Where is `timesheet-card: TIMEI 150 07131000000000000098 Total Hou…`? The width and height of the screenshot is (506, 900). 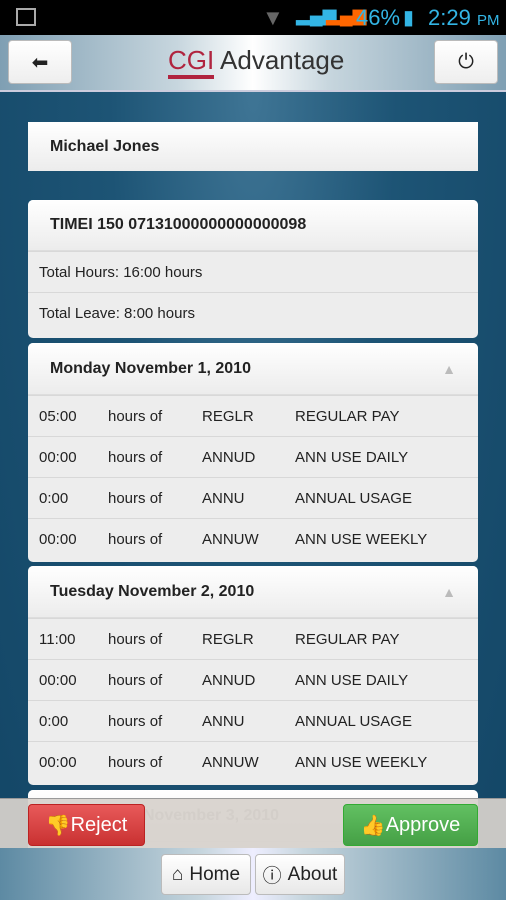
timesheet-card: TIMEI 150 07131000000000000098 Total Hou… is located at coordinates (253, 269).